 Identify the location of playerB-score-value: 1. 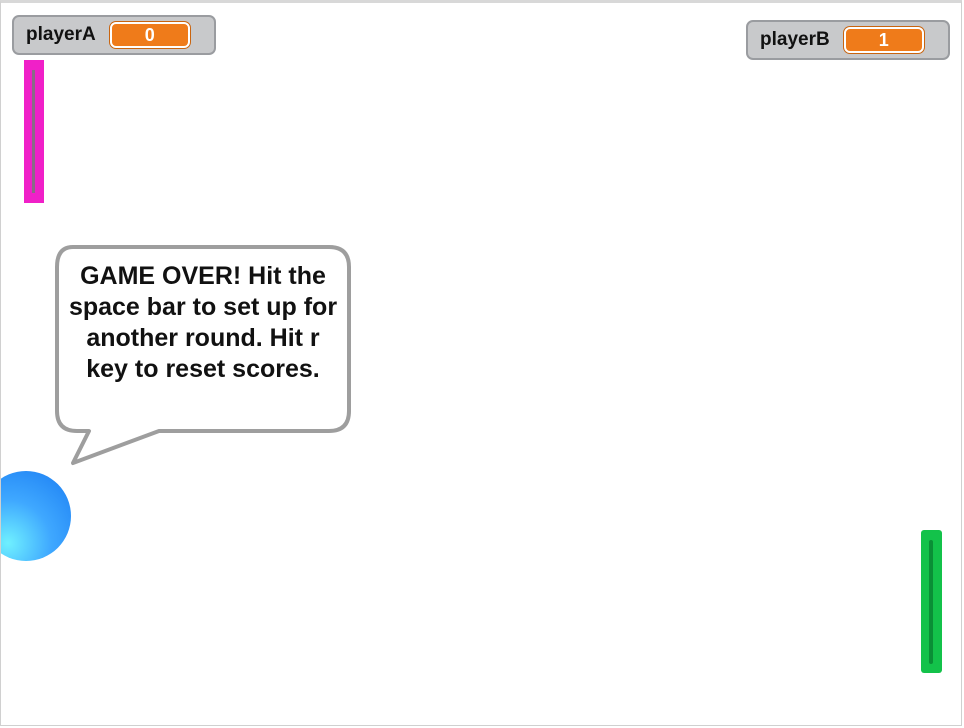
(883, 40).